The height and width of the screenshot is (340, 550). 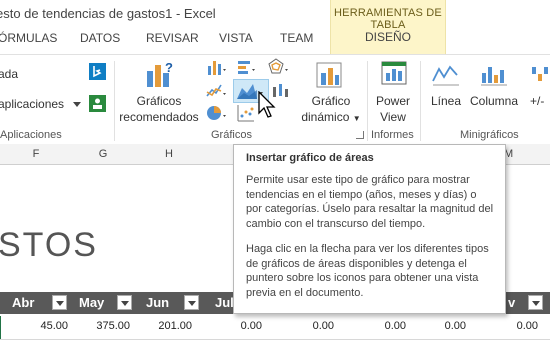 I want to click on line-chart-icon, so click(x=216, y=91).